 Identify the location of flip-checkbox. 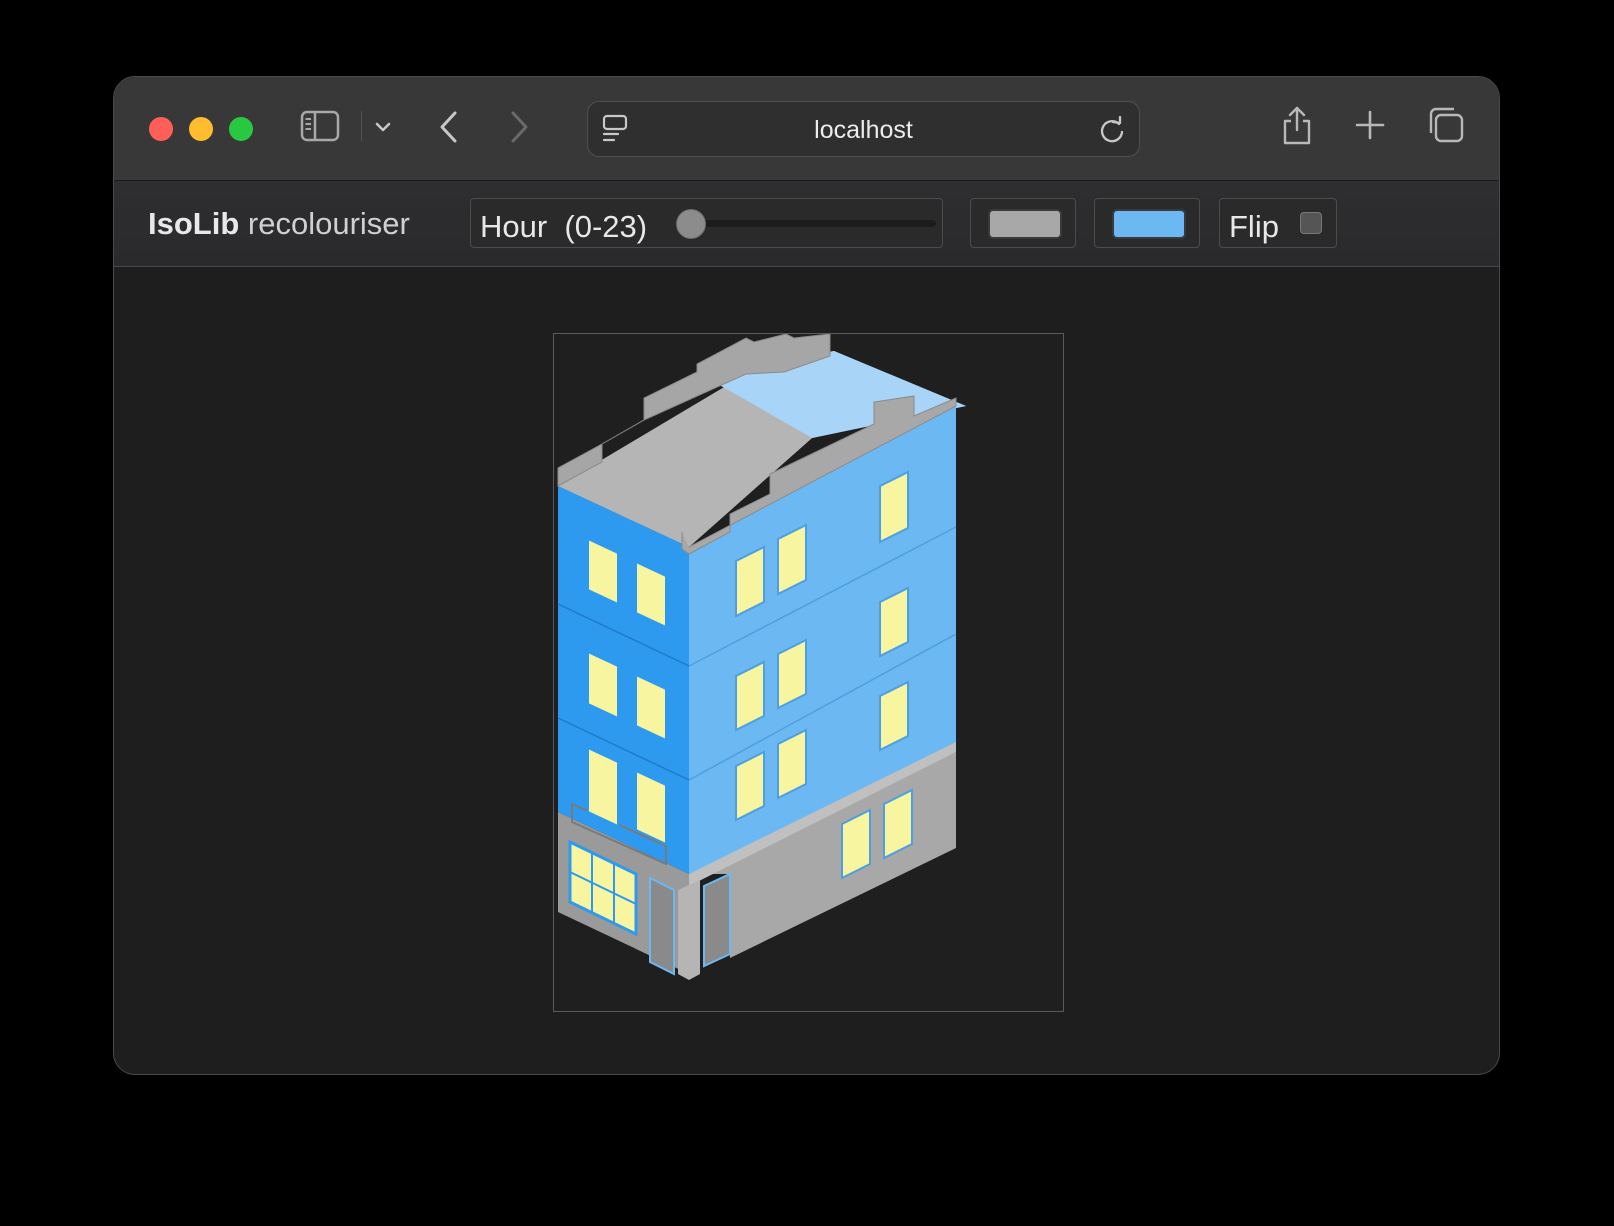
(1311, 223).